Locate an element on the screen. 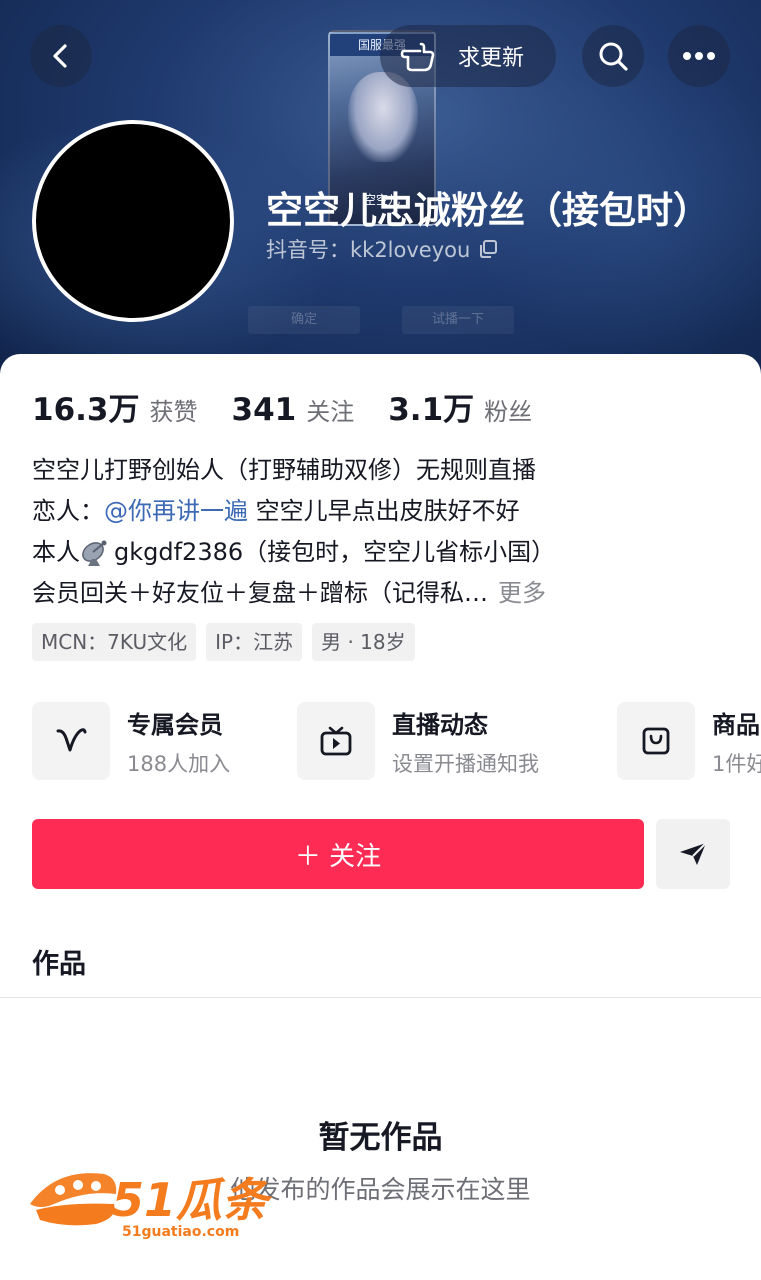 The height and width of the screenshot is (1280, 761). more-options-button is located at coordinates (699, 56).